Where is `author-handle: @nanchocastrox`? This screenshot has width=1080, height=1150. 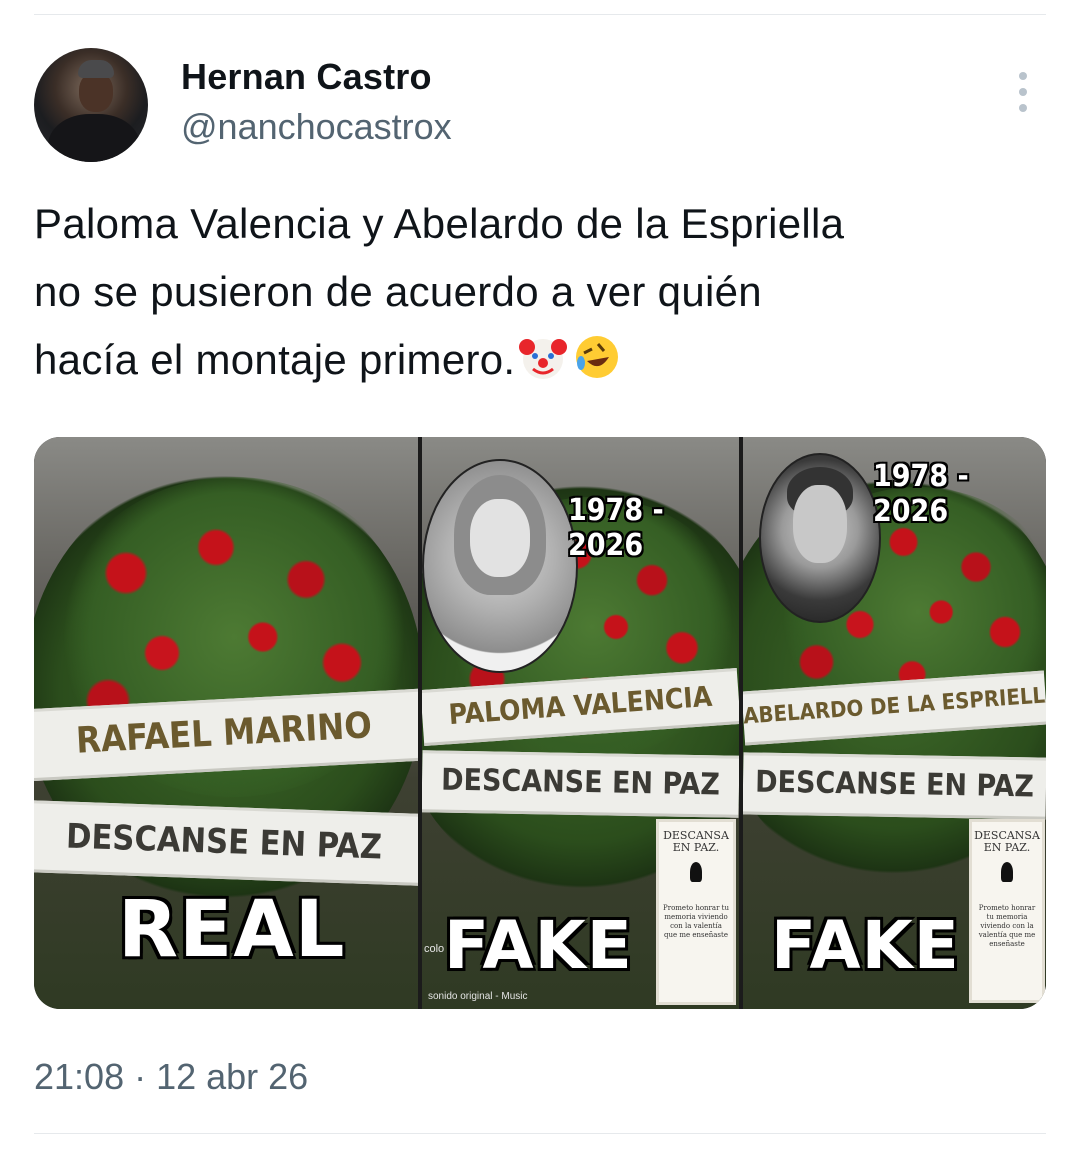
author-handle: @nanchocastrox is located at coordinates (316, 127).